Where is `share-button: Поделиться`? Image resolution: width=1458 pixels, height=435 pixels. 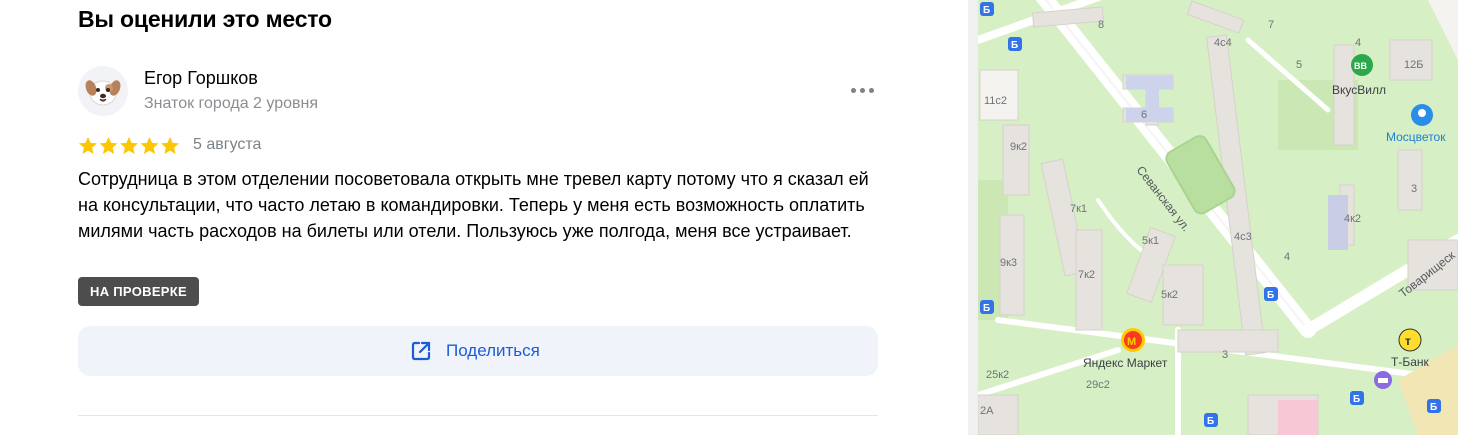
share-button: Поделиться is located at coordinates (478, 351).